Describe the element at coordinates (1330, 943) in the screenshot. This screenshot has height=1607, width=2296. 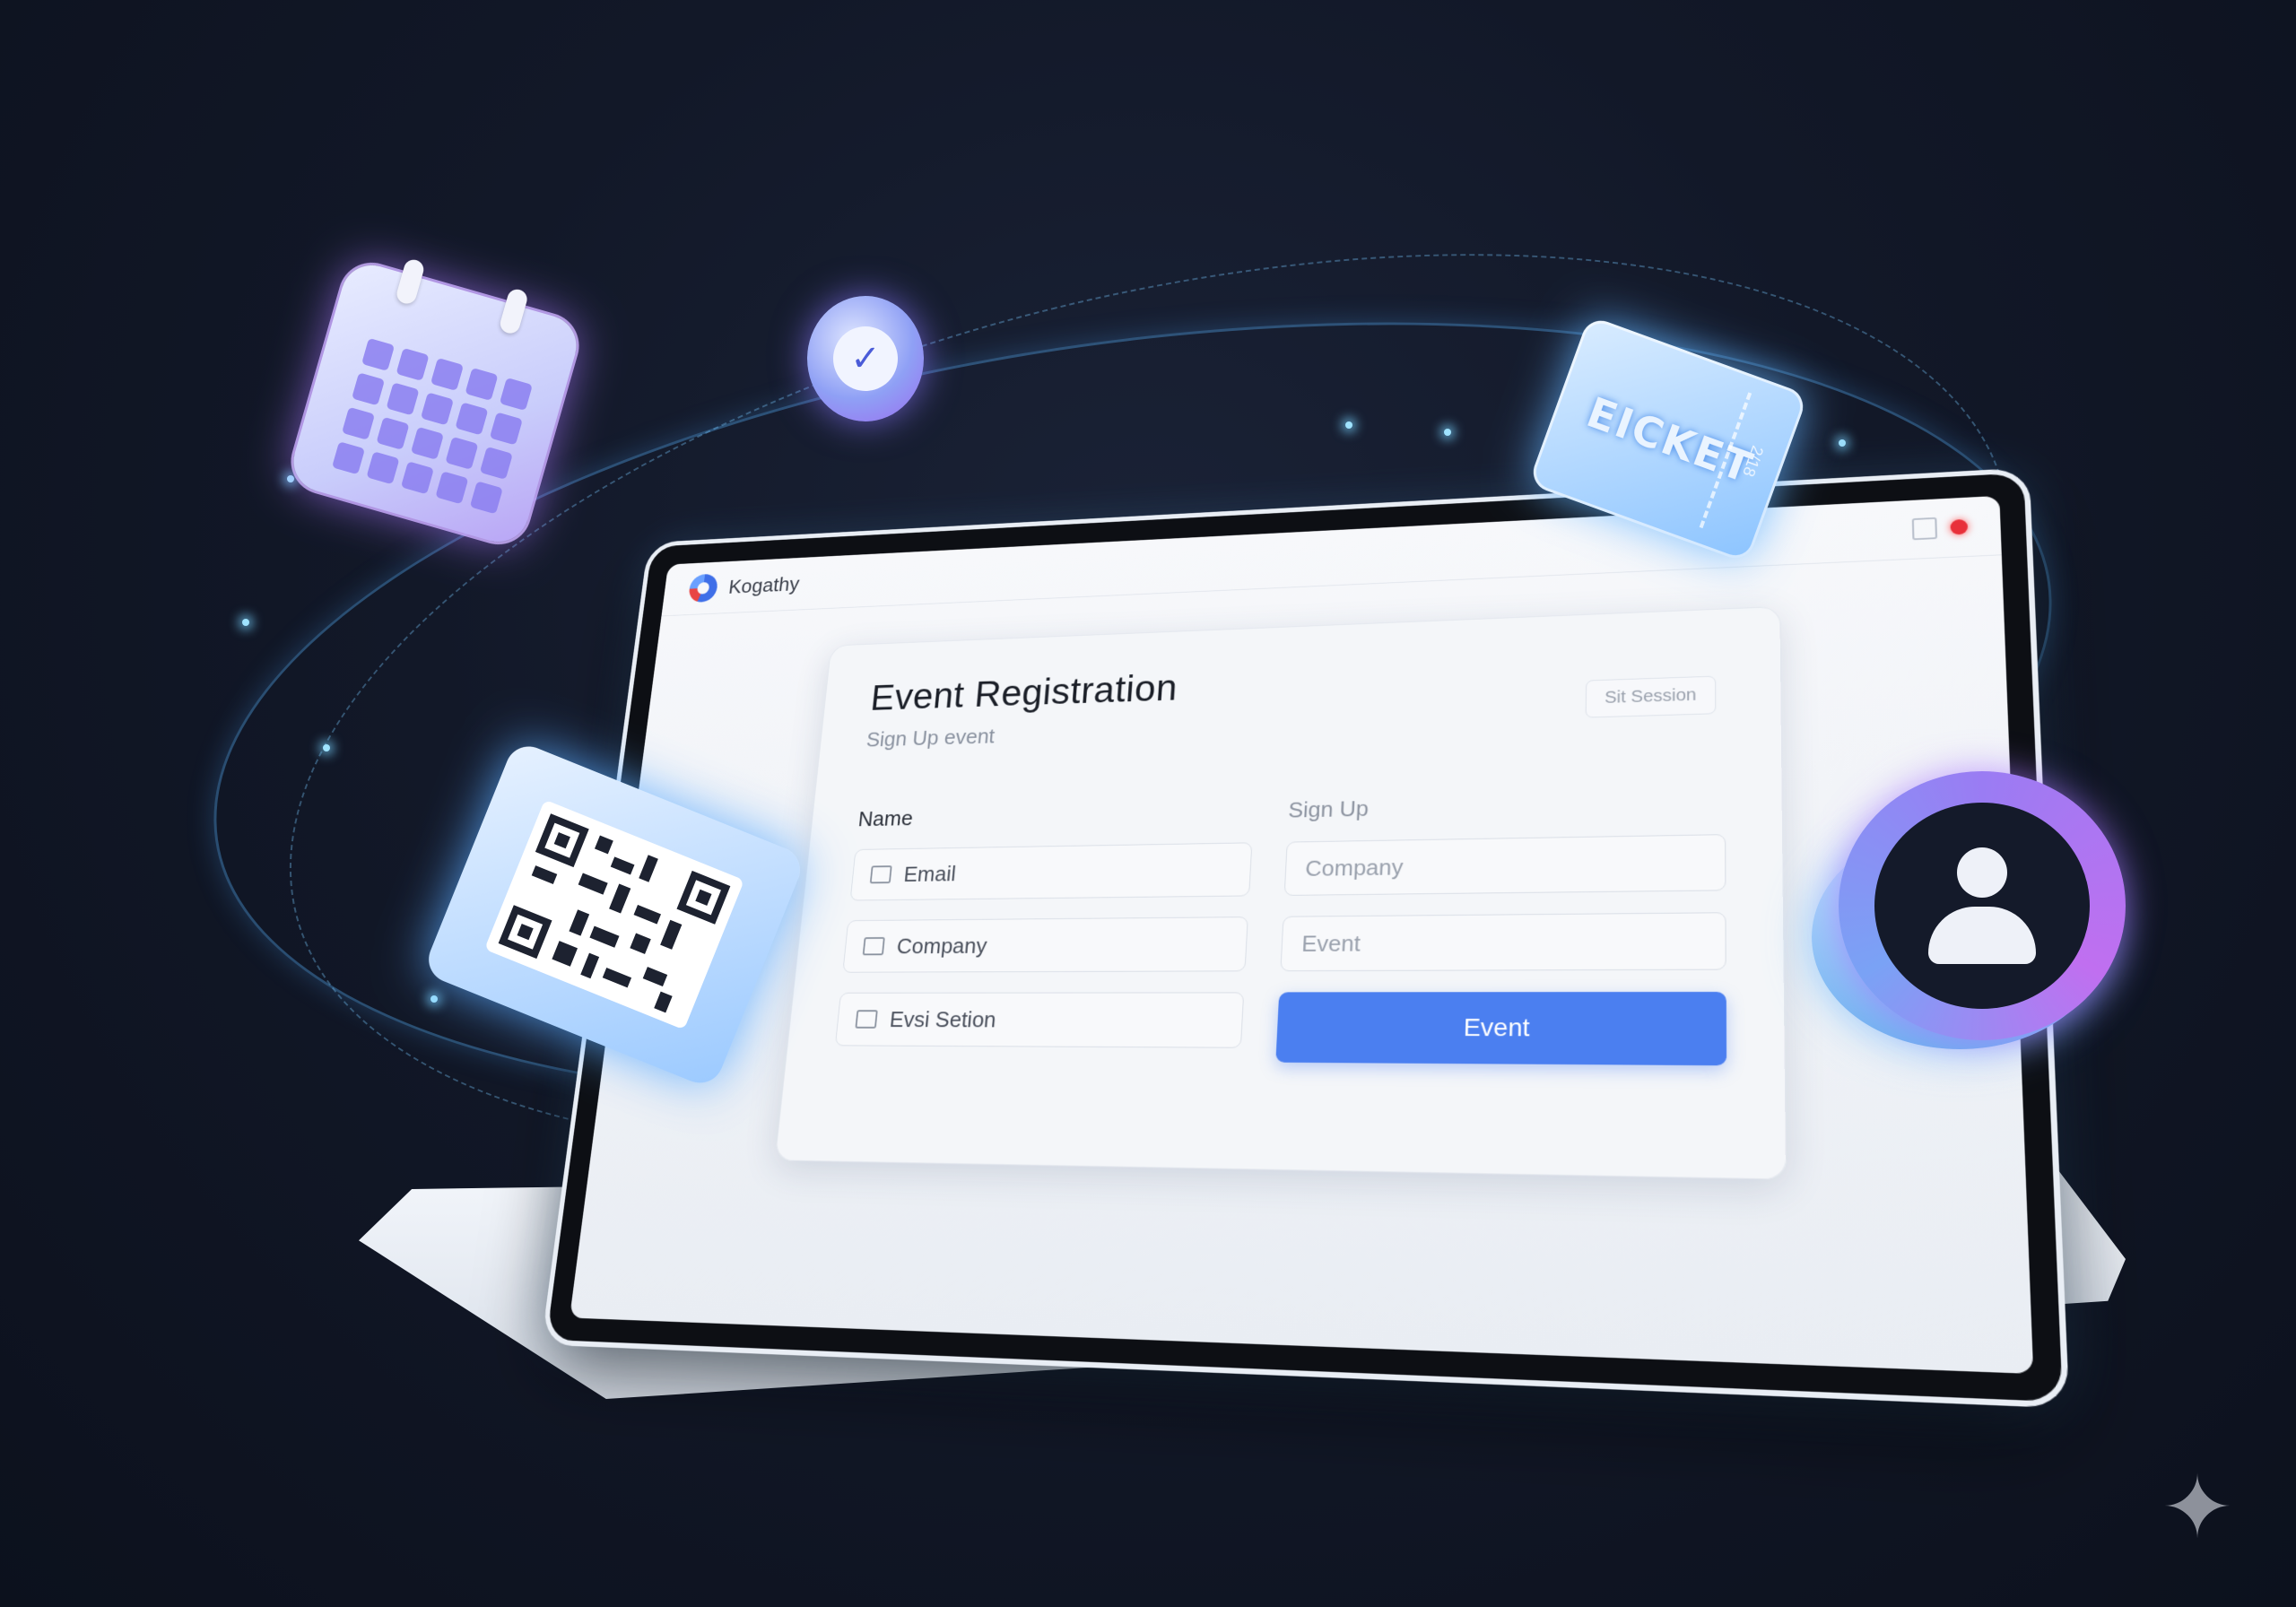
I see `event-input-placeholder: Event` at that location.